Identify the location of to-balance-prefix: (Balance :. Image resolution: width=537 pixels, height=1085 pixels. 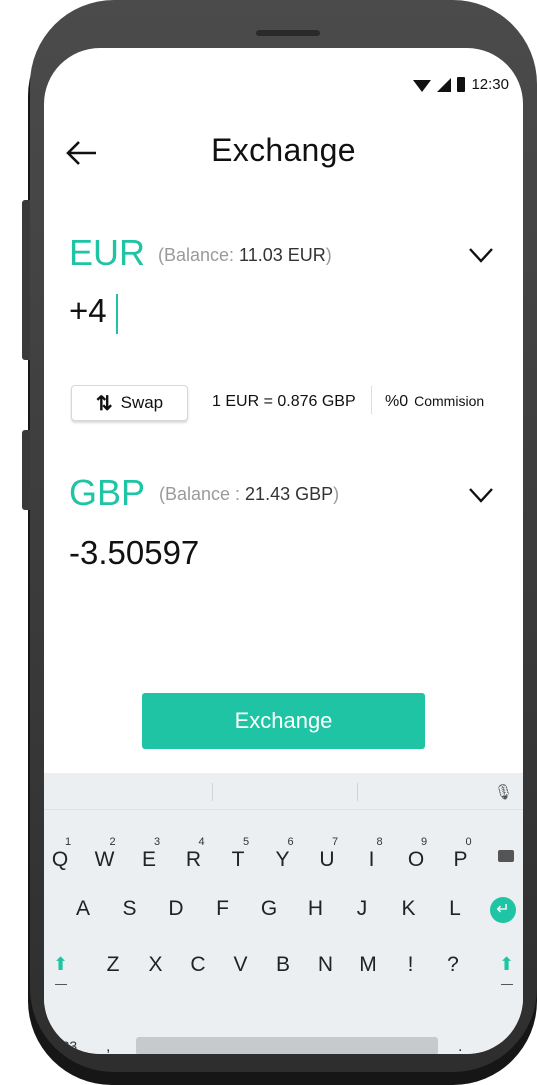
(202, 494).